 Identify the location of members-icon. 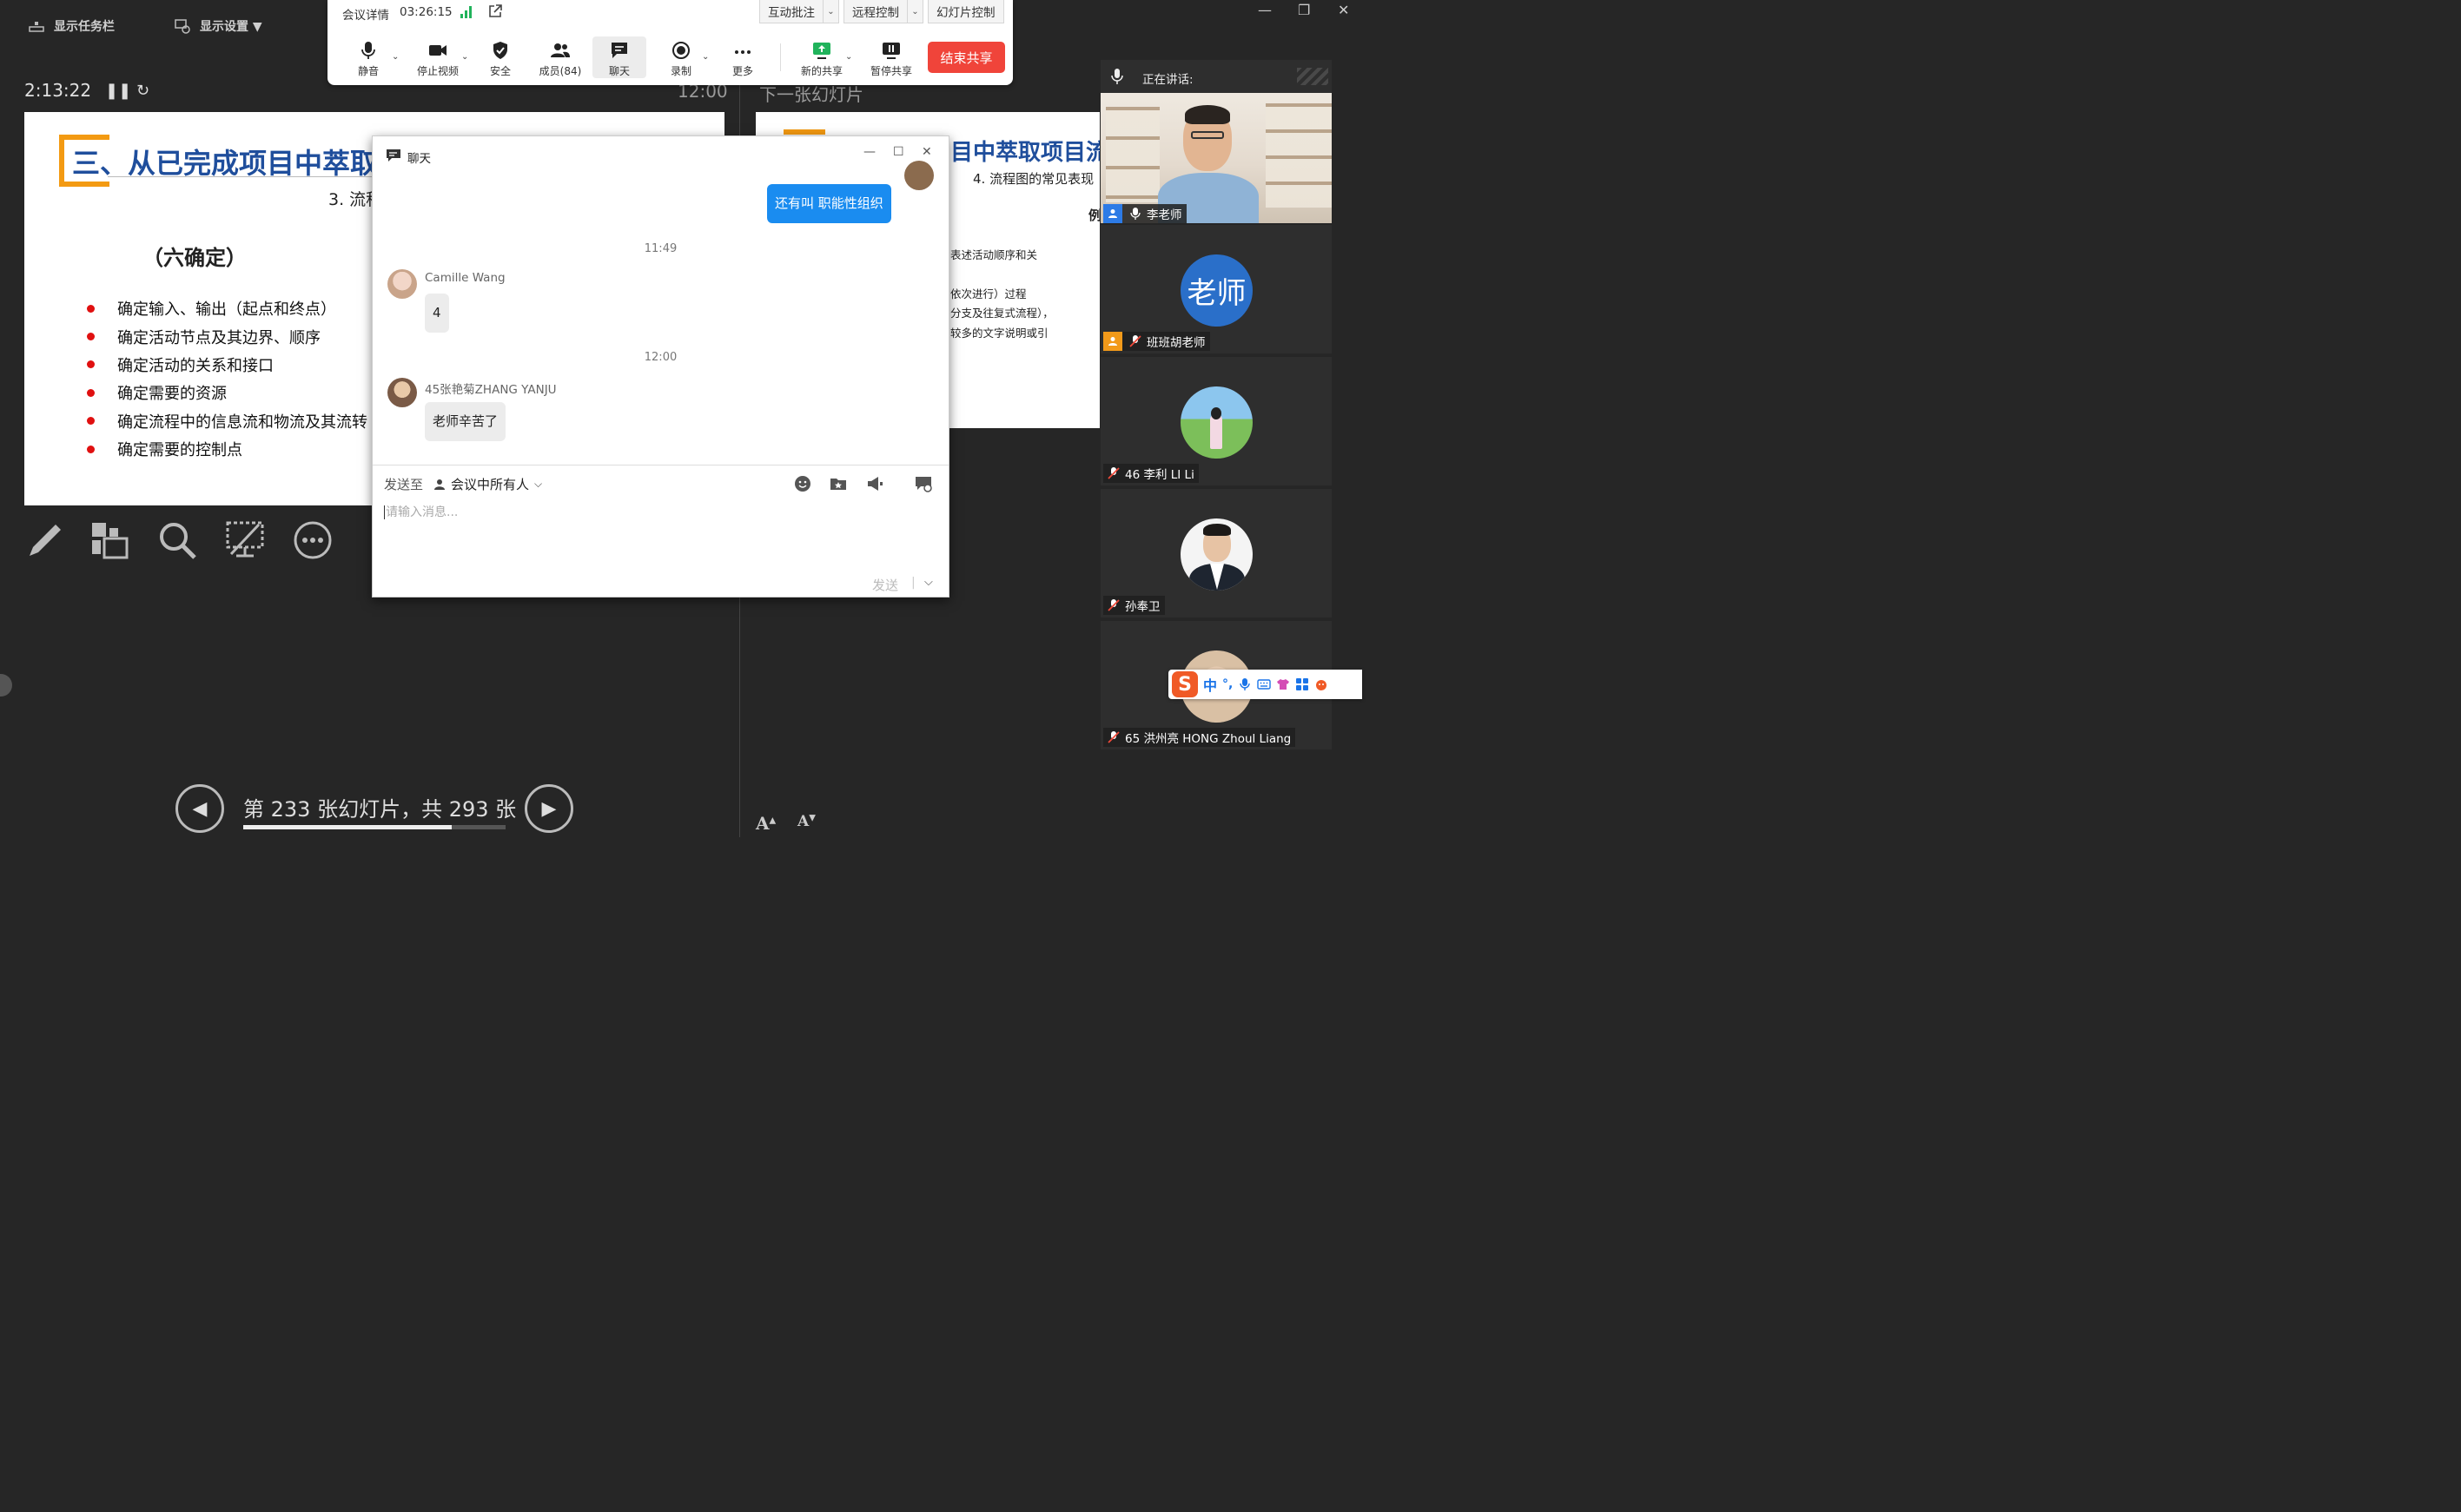
(560, 50).